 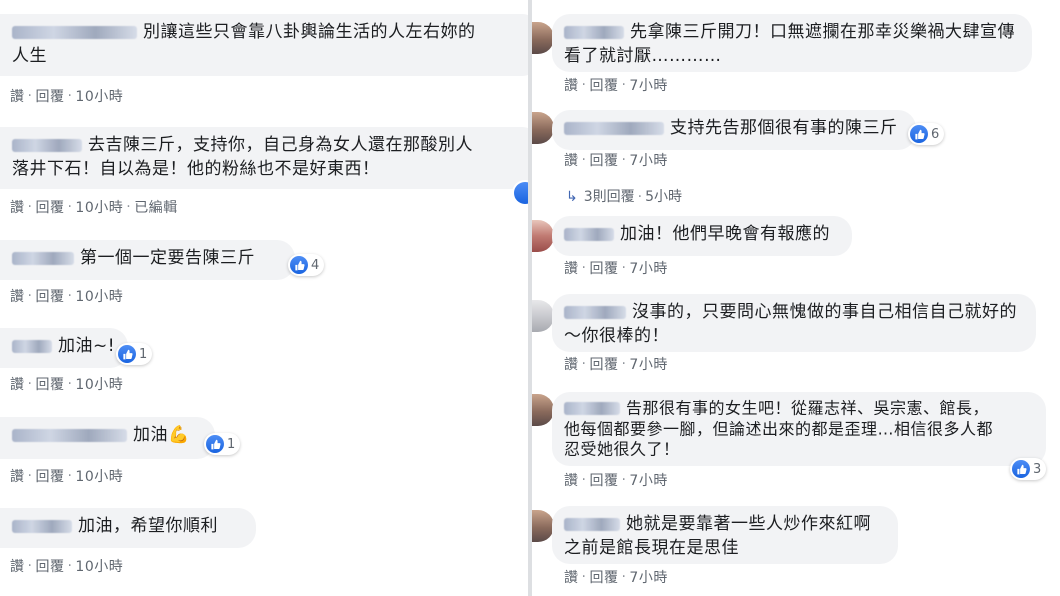 What do you see at coordinates (64, 348) in the screenshot?
I see `comment-bubble: 加油~!` at bounding box center [64, 348].